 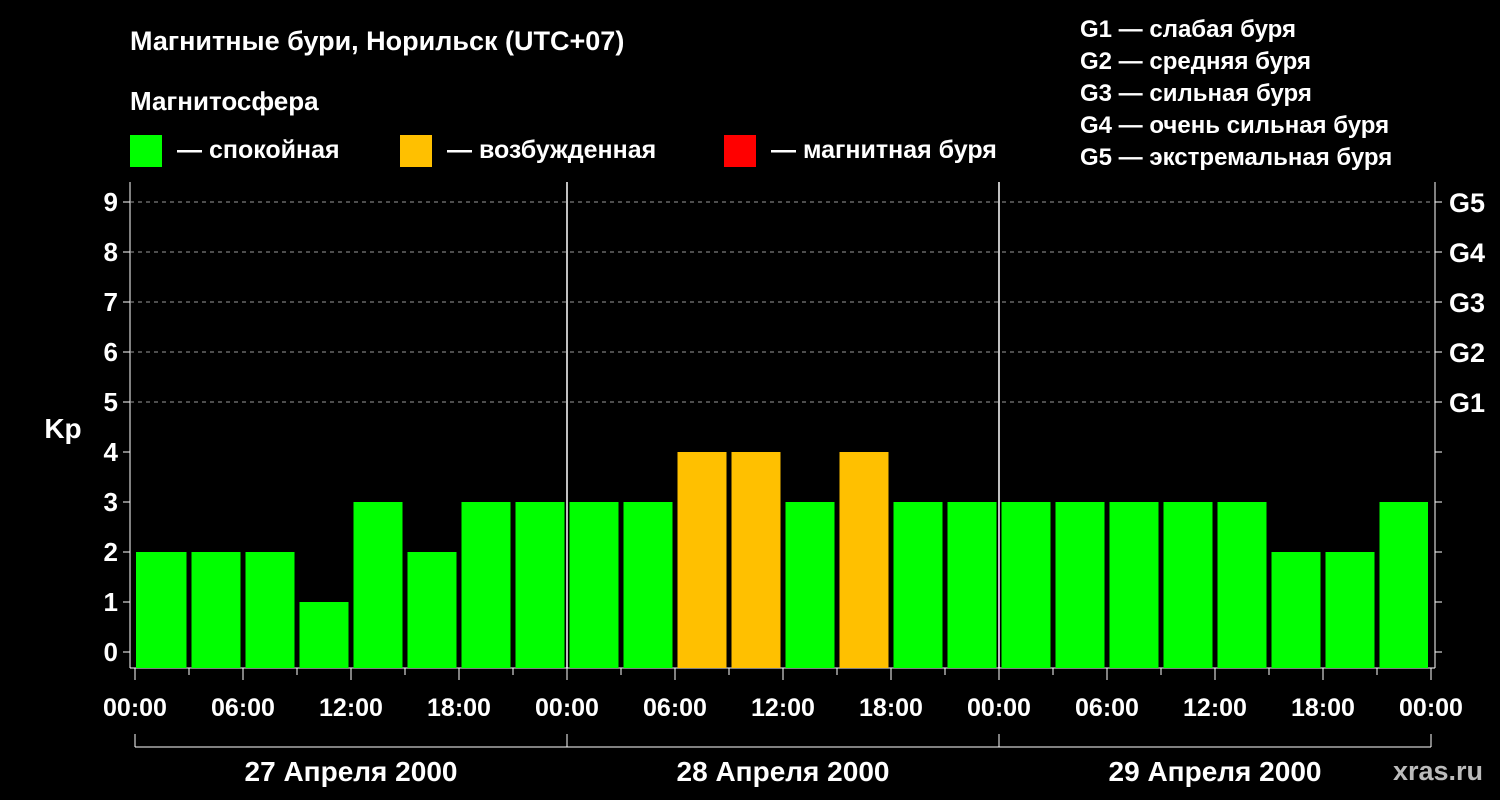 What do you see at coordinates (258, 150) in the screenshot?
I see `legend-label-quiet: — спокойная` at bounding box center [258, 150].